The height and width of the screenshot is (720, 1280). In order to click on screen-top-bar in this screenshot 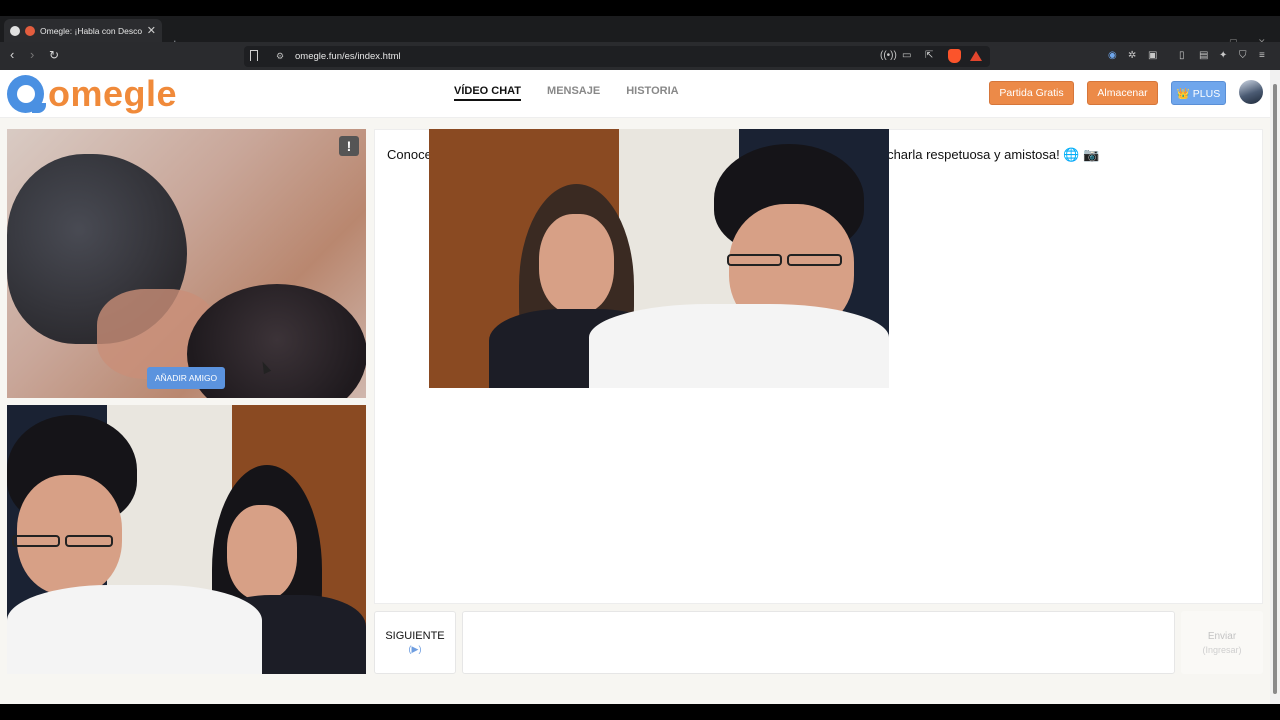, I will do `click(640, 8)`.